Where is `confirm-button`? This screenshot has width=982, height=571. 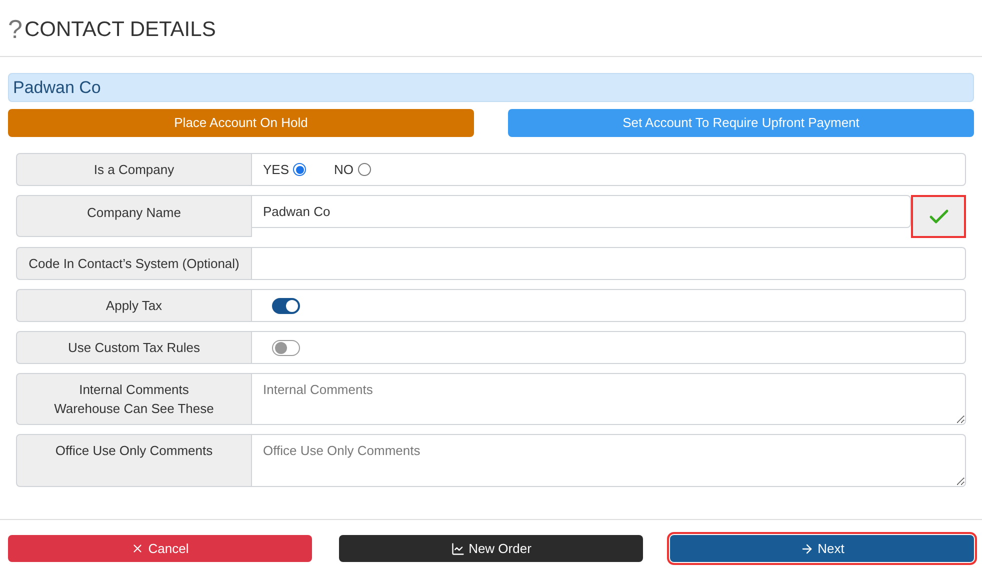 confirm-button is located at coordinates (938, 216).